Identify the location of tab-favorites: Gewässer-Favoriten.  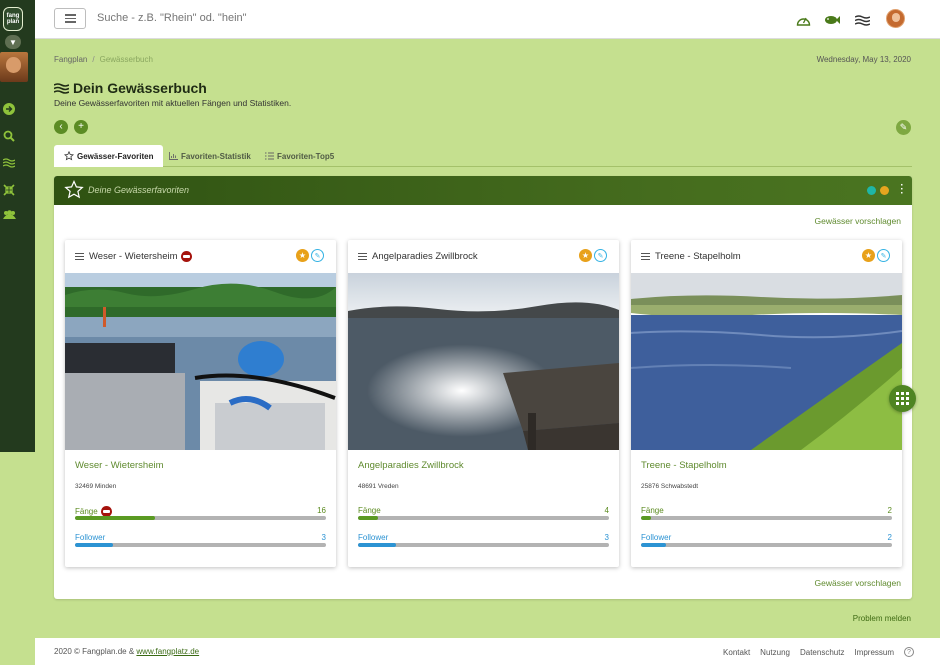
(109, 156).